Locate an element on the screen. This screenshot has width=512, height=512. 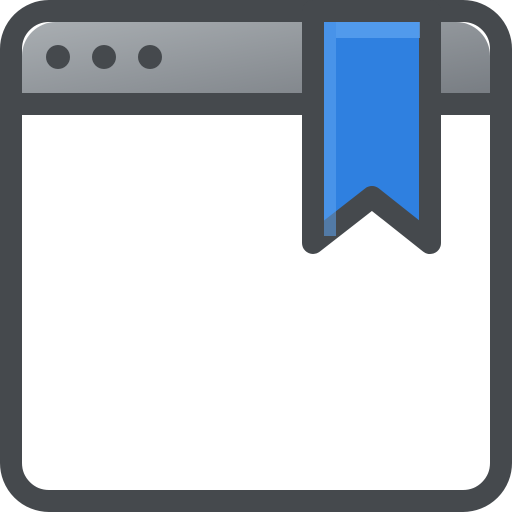
bookmark-ribbon-icon is located at coordinates (371, 127).